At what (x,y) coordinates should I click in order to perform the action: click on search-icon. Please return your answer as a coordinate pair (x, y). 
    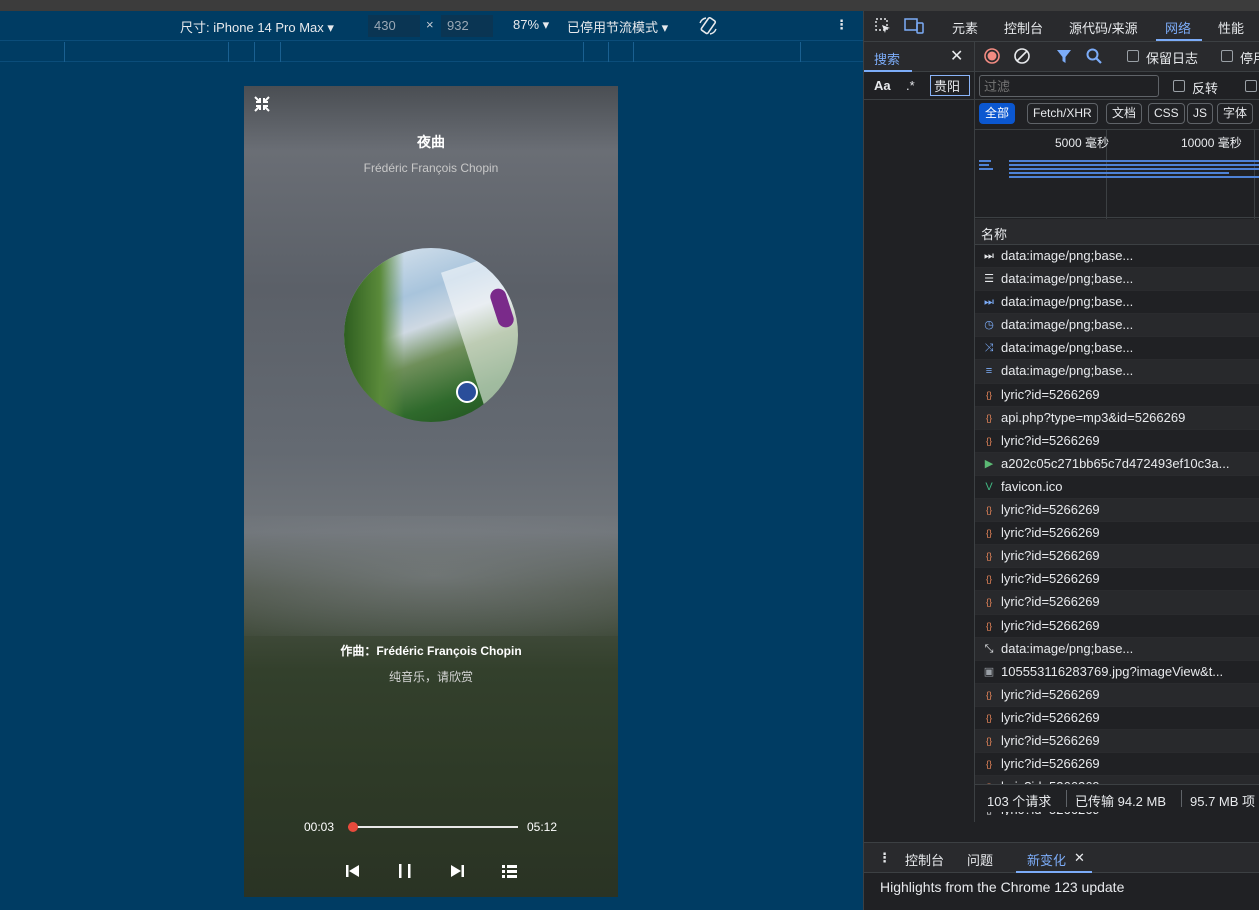
    Looking at the image, I should click on (1094, 56).